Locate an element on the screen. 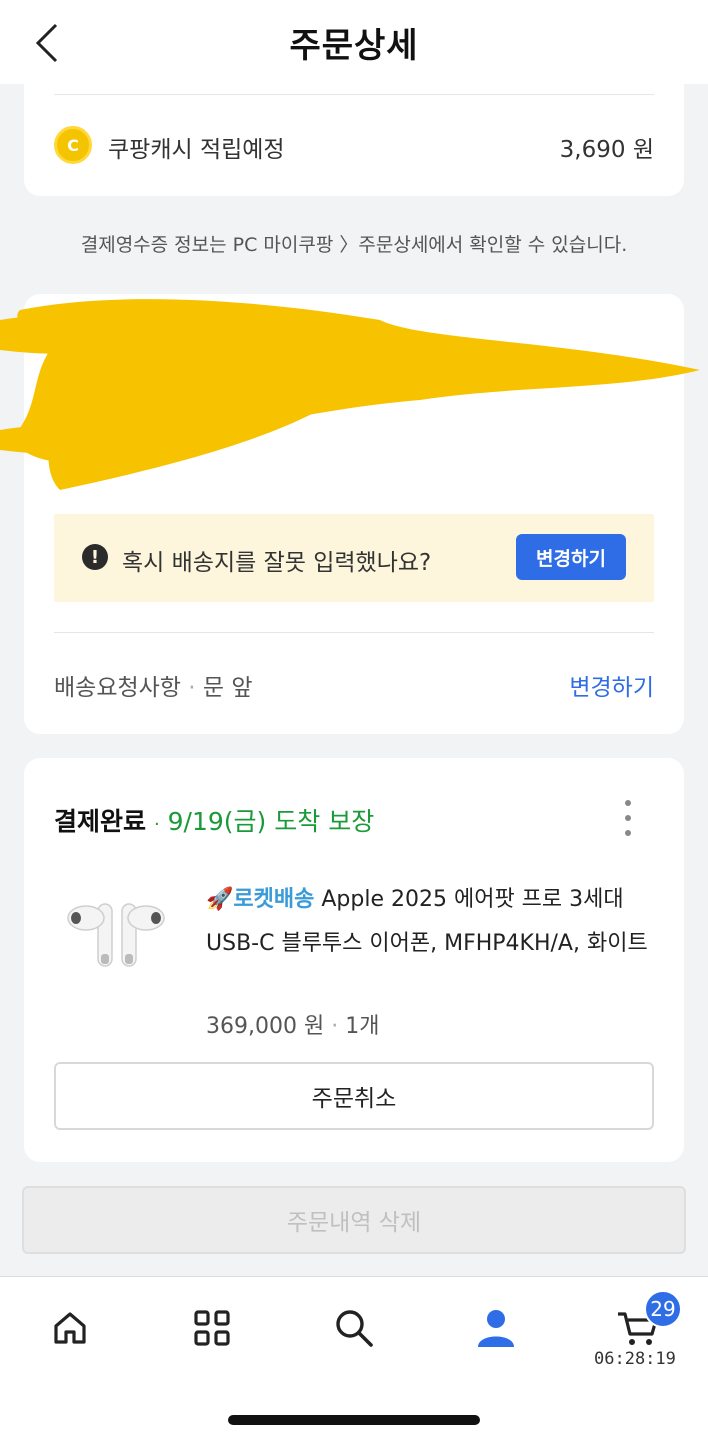  search-icon is located at coordinates (354, 1328).